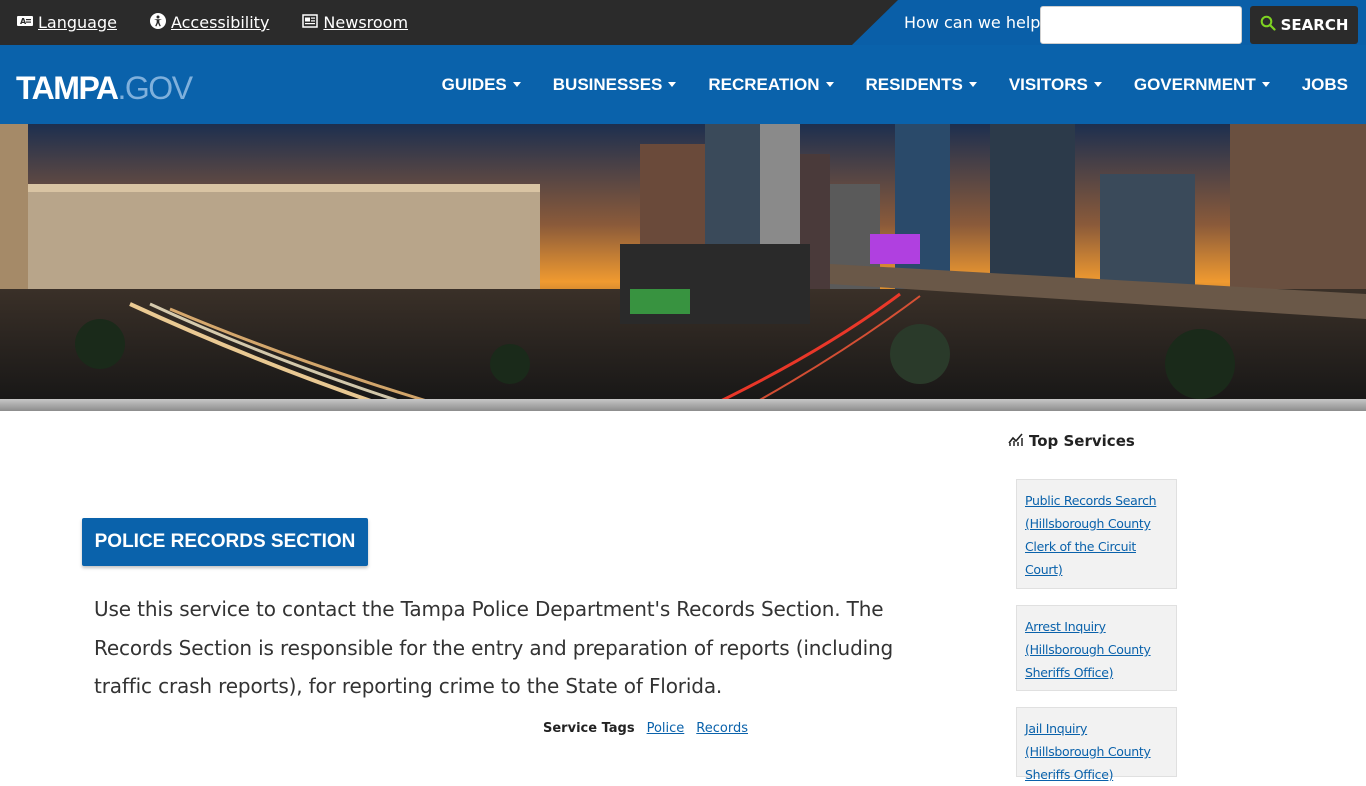 The image size is (1366, 786). What do you see at coordinates (976, 22) in the screenshot?
I see `search-label: How can we help?` at bounding box center [976, 22].